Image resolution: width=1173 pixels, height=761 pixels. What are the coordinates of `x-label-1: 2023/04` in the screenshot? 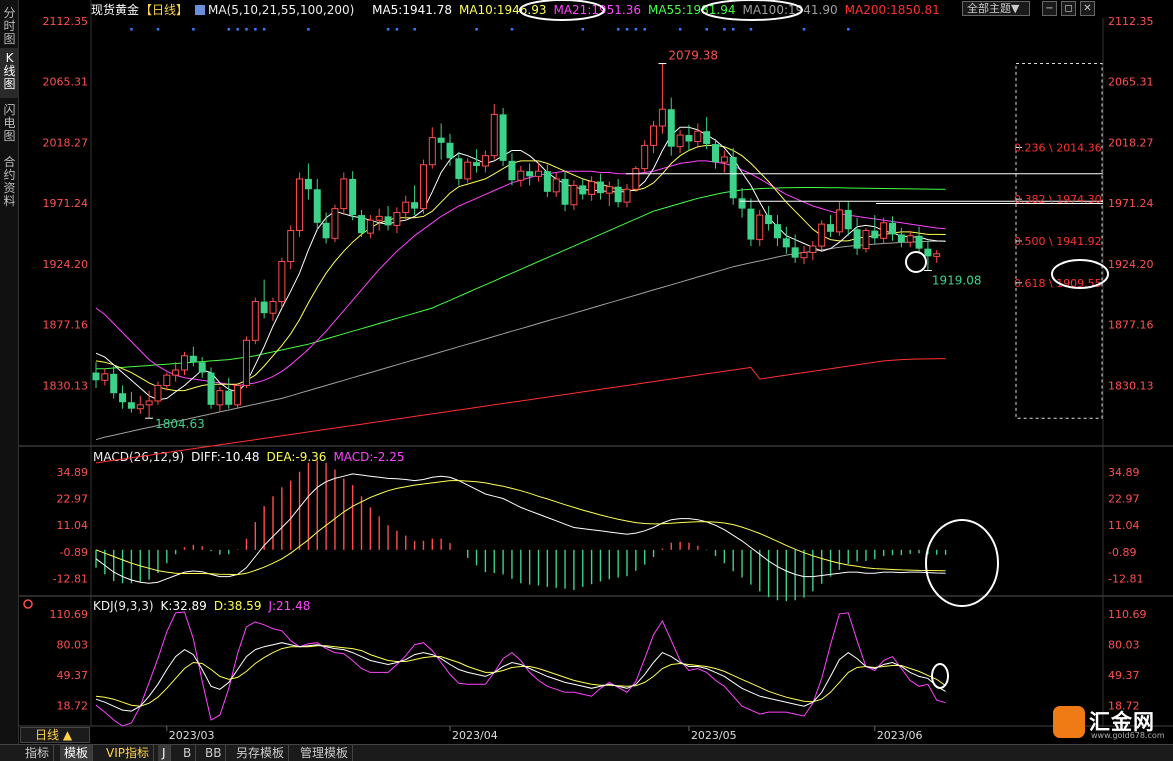 It's located at (475, 735).